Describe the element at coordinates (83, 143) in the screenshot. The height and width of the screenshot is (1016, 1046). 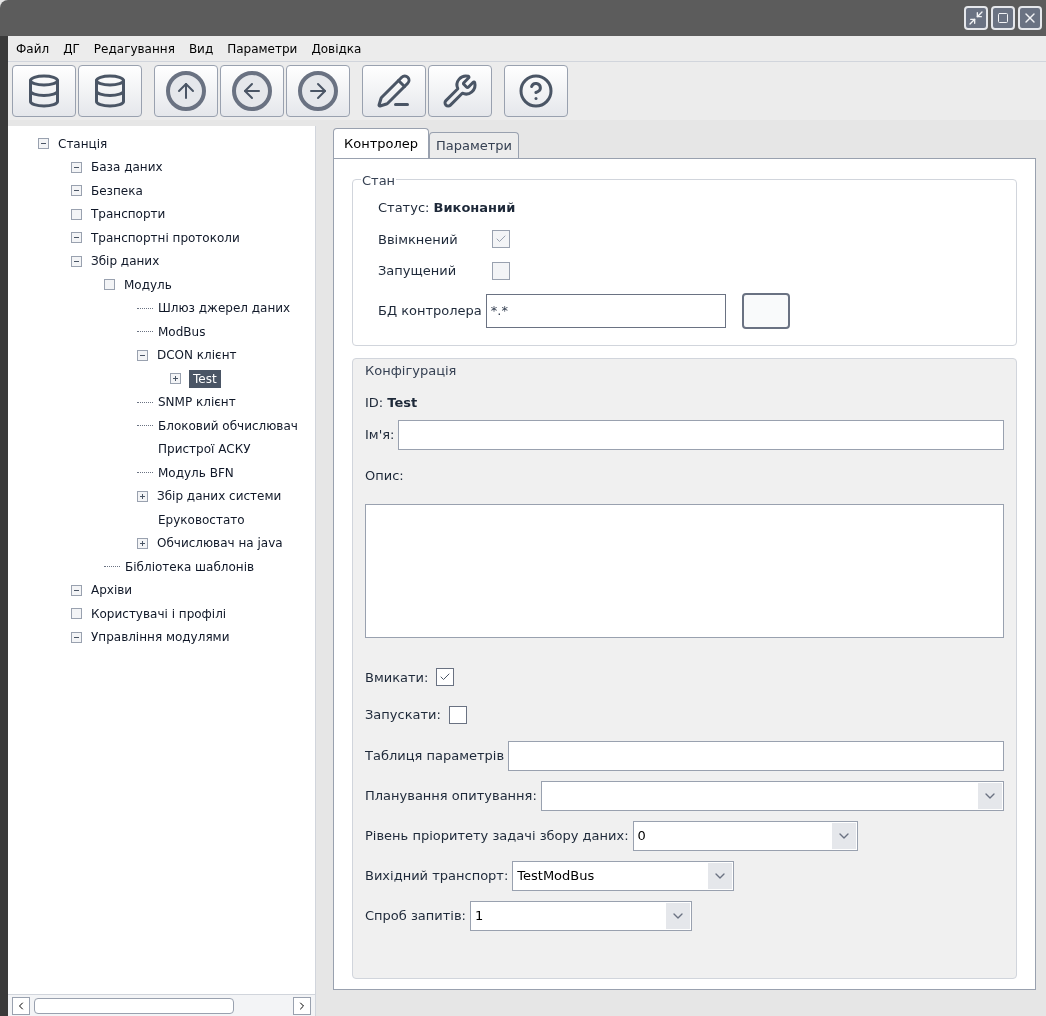
I see `tree-item: Станція` at that location.